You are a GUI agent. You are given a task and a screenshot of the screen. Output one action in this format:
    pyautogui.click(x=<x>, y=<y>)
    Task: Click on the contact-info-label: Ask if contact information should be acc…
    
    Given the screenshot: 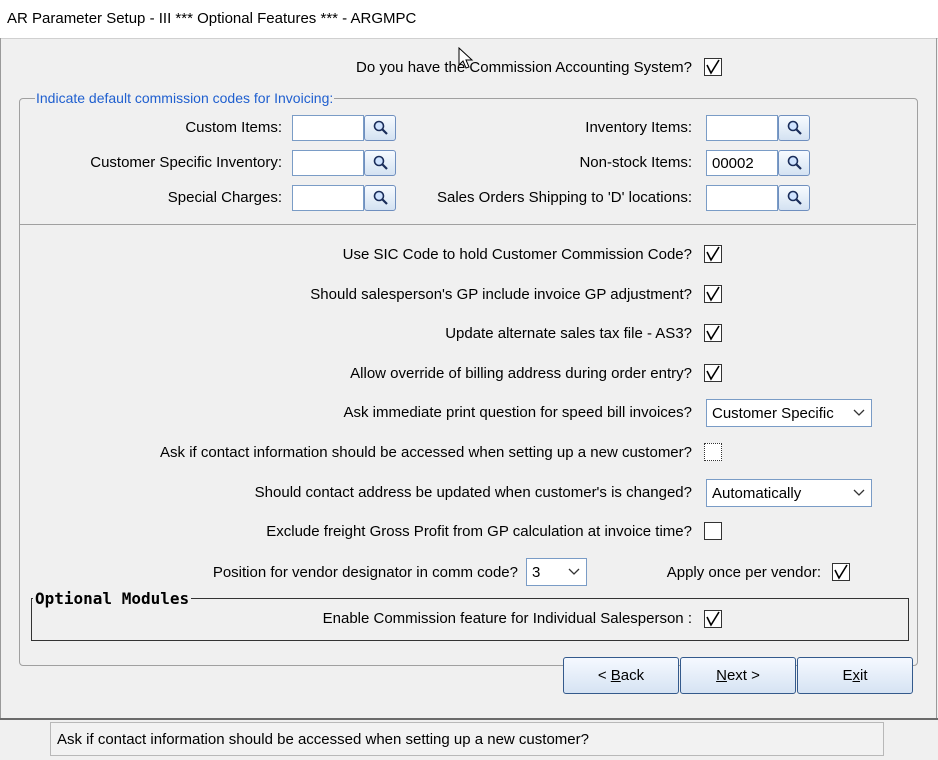 What is the action you would take?
    pyautogui.click(x=426, y=452)
    